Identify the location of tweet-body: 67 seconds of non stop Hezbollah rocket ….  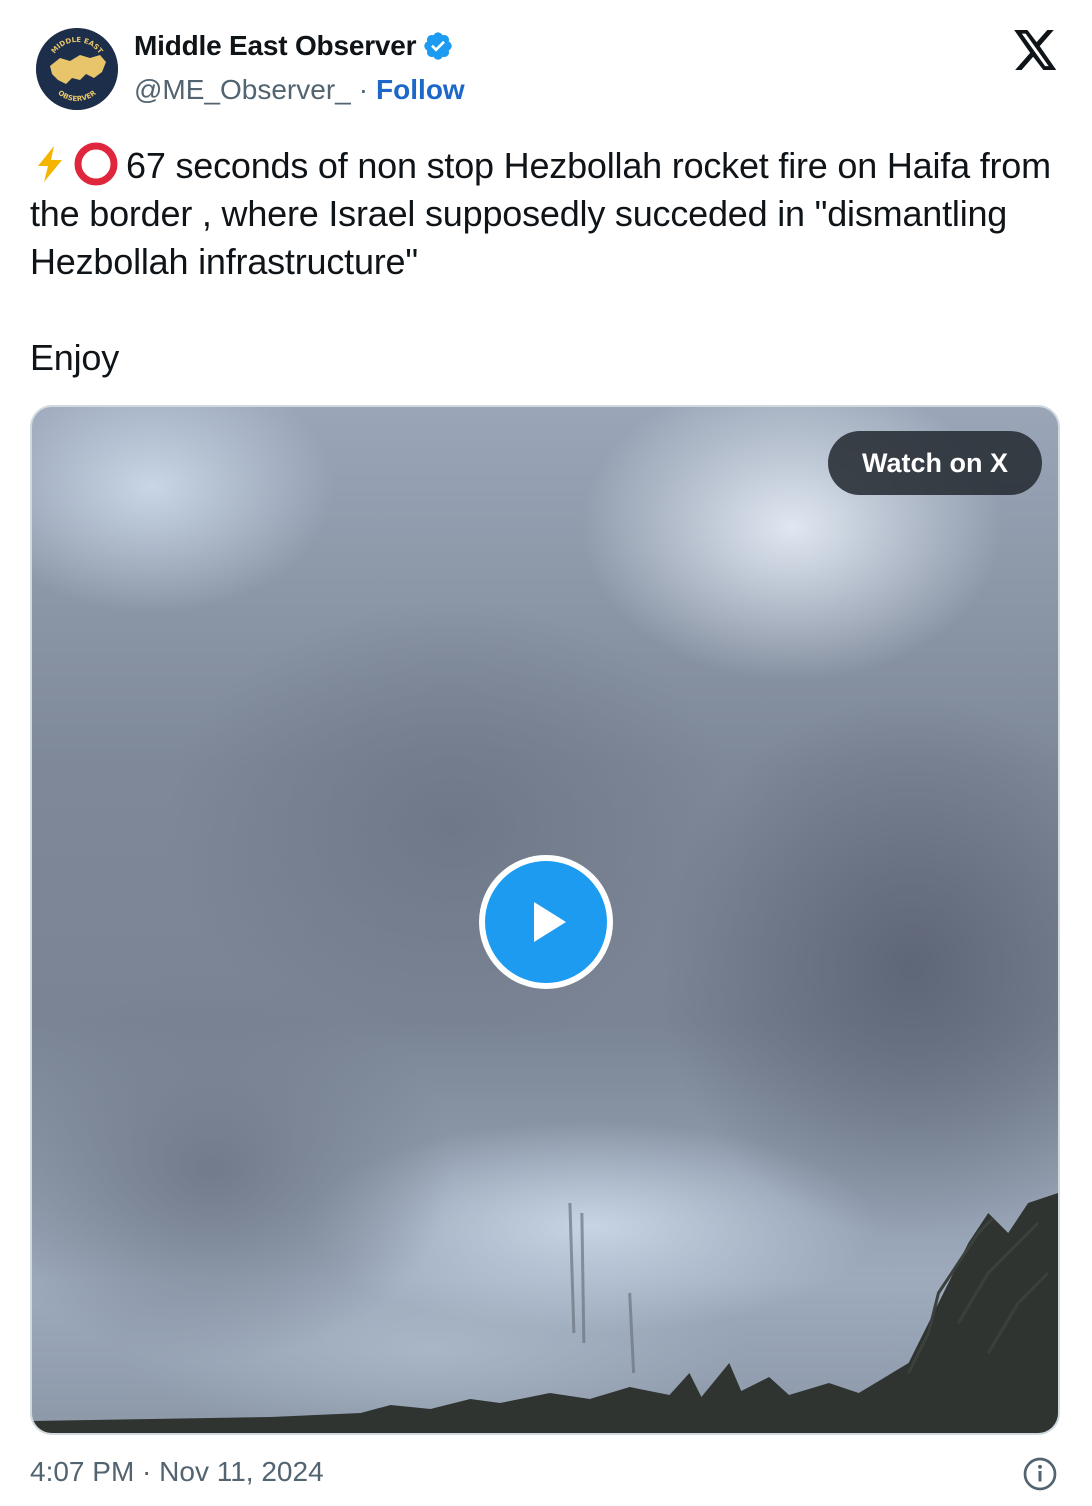
(545, 213).